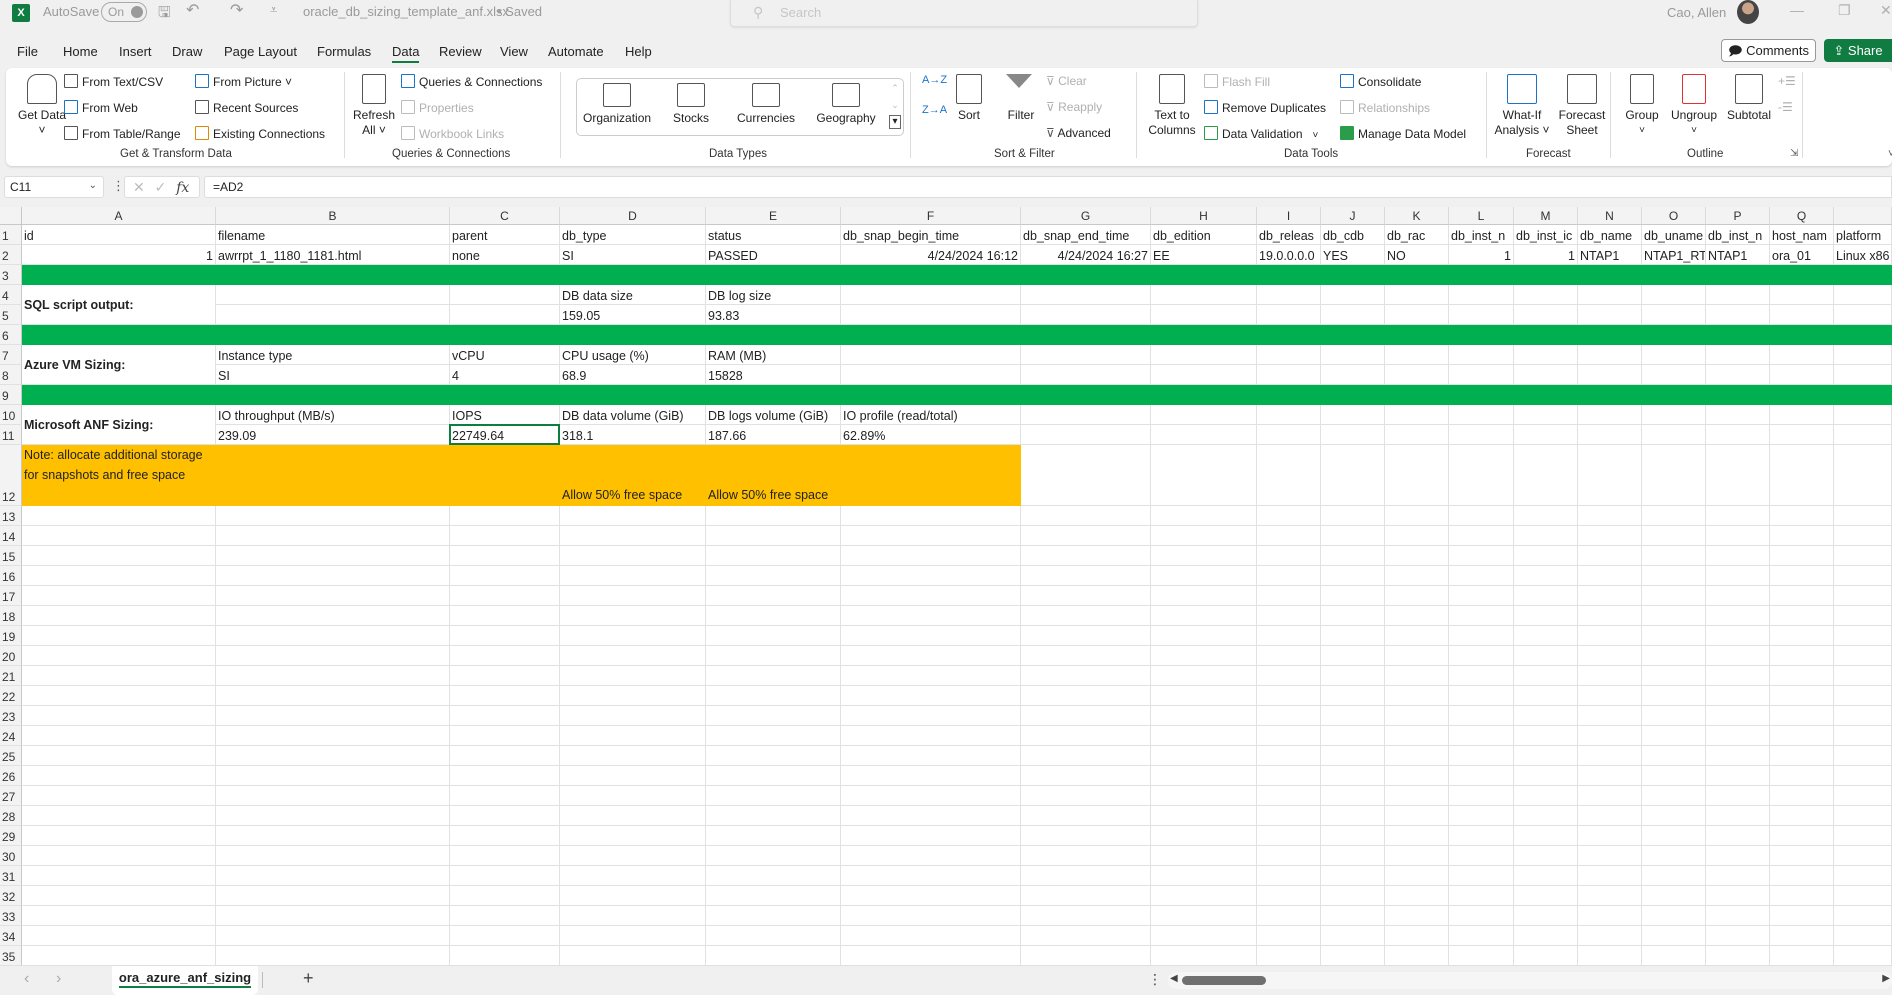  I want to click on chevron-down-icon: ⌄, so click(93, 185).